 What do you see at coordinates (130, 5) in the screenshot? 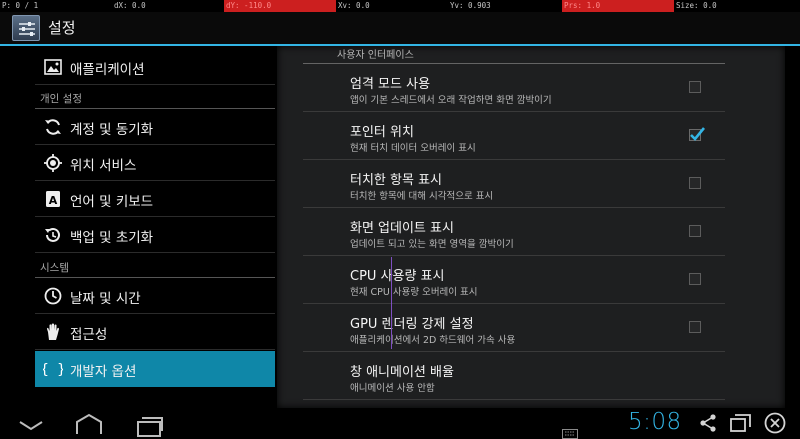
I see `pointer-dx: dX: 0.0` at bounding box center [130, 5].